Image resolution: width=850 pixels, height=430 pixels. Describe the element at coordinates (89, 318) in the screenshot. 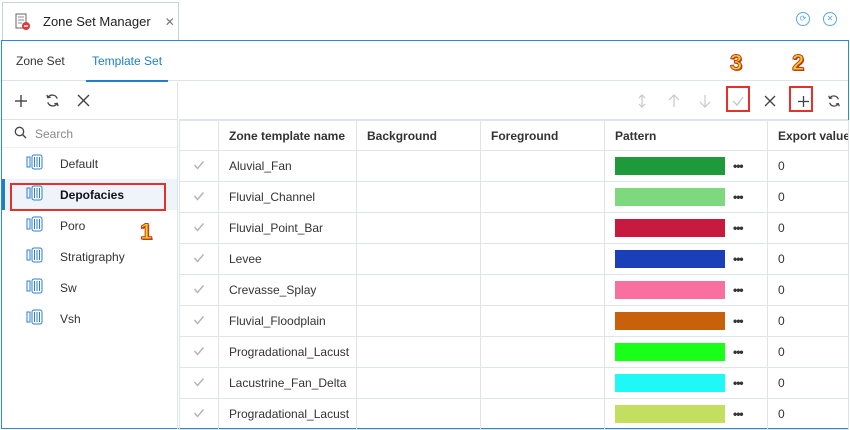

I see `tree-item-vsh: Vsh` at that location.